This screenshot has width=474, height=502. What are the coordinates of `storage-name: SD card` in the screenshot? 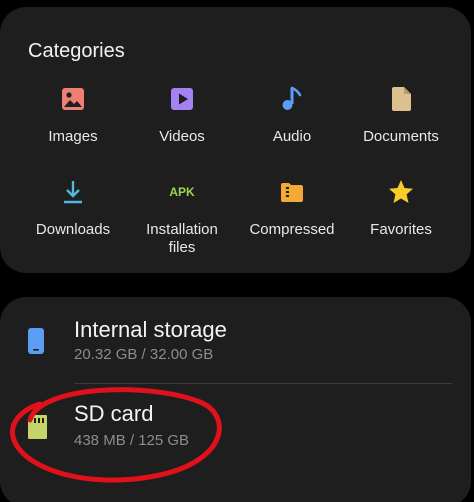 It's located at (114, 413).